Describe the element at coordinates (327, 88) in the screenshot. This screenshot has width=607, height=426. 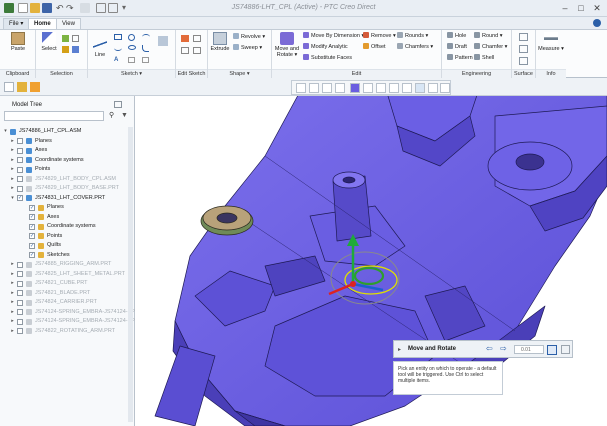
I see `zoom-out-icon` at that location.